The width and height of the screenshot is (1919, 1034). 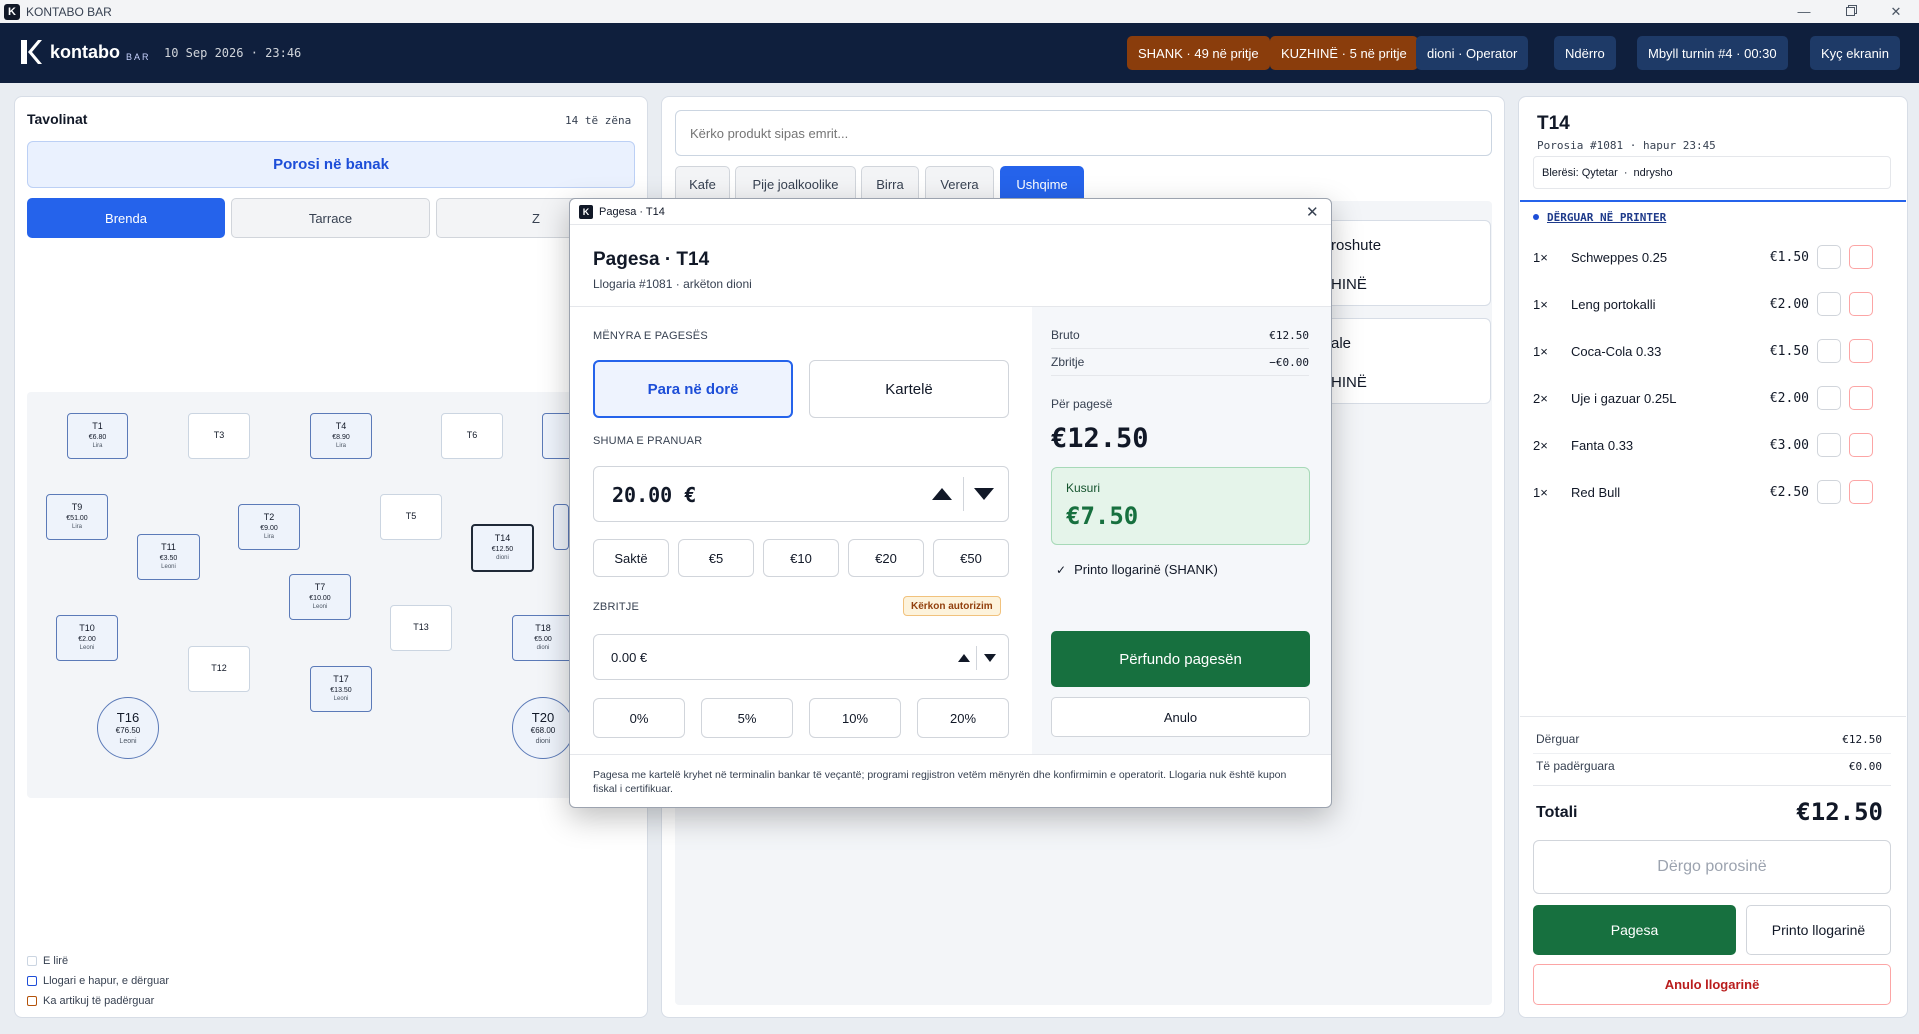 What do you see at coordinates (959, 184) in the screenshot?
I see `category-tab-verera: Verera` at bounding box center [959, 184].